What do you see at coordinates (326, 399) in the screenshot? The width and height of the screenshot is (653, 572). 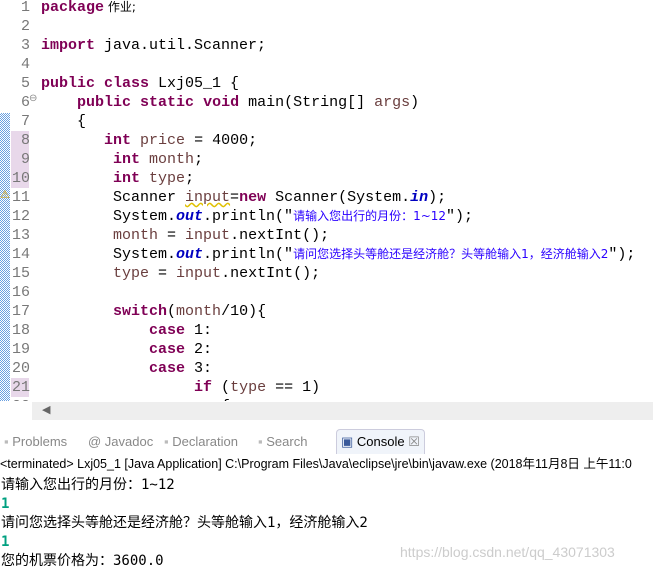 I see `code-line: 22 {` at bounding box center [326, 399].